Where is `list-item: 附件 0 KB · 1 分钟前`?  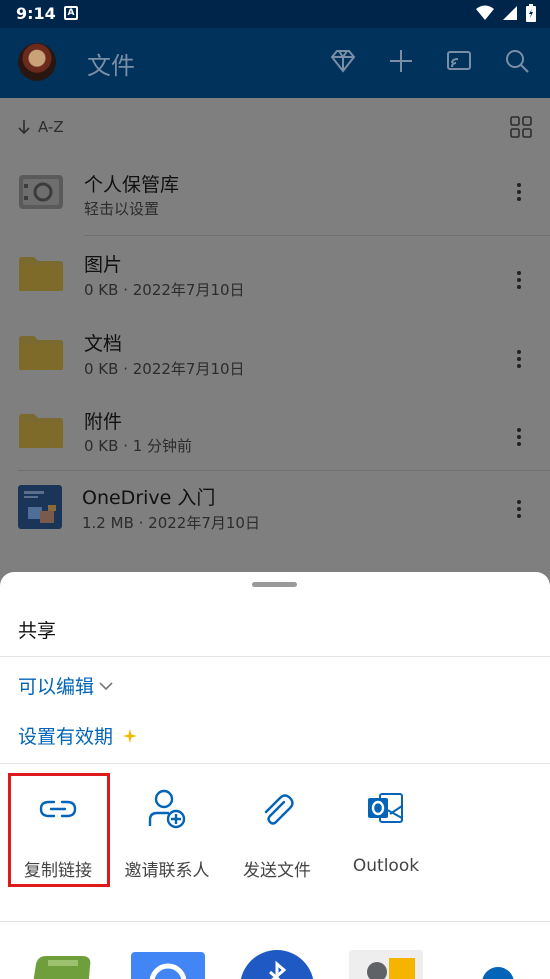
list-item: 附件 0 KB · 1 分钟前 is located at coordinates (275, 434).